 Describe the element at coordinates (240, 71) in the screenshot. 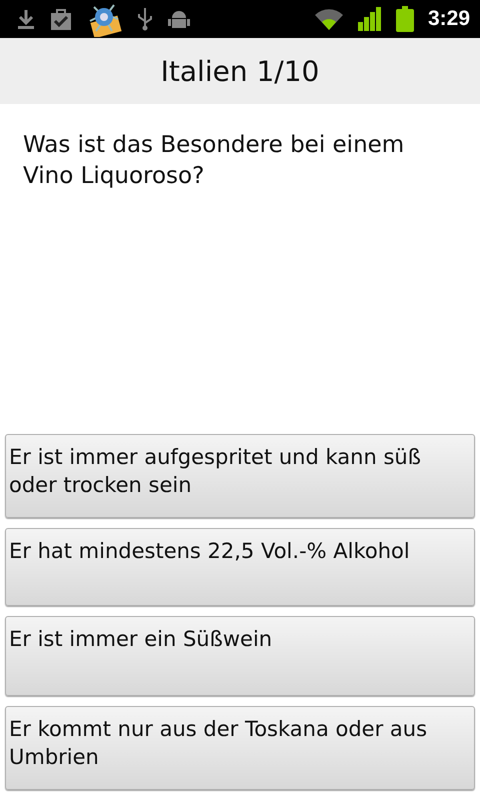

I see `quiz-title: Italien 1/10` at that location.